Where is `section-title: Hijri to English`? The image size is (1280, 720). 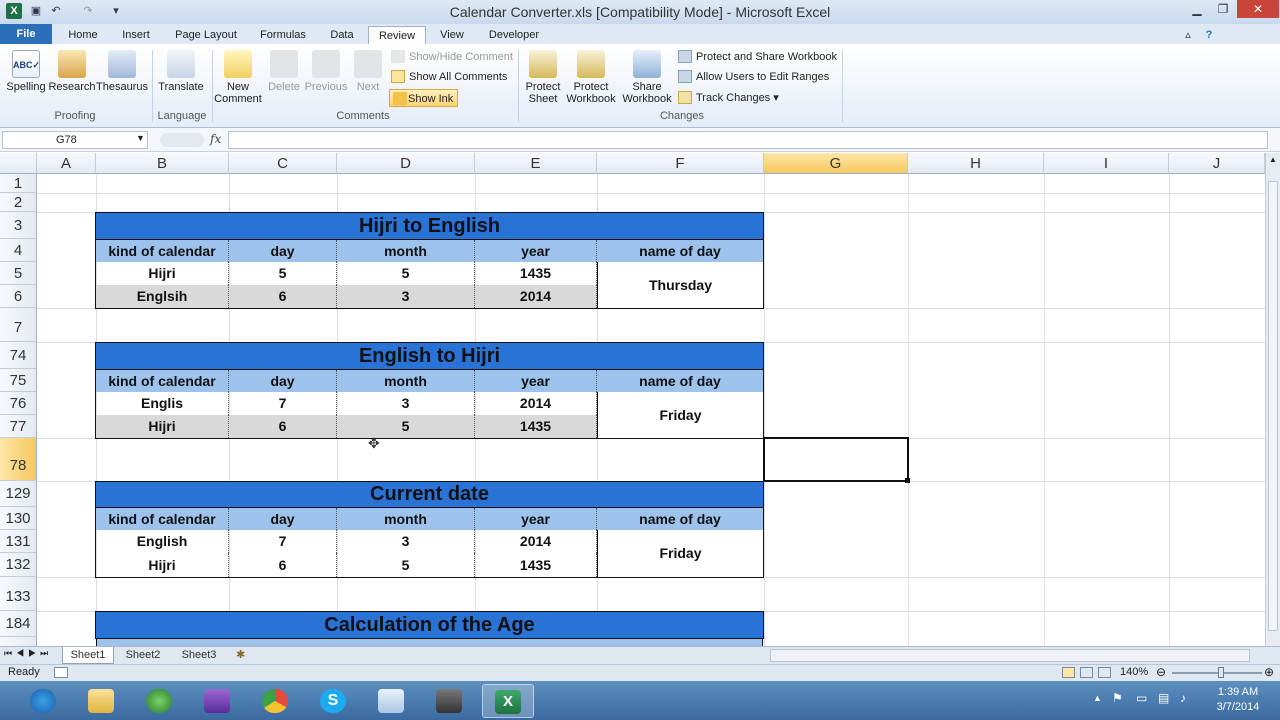 section-title: Hijri to English is located at coordinates (429, 226).